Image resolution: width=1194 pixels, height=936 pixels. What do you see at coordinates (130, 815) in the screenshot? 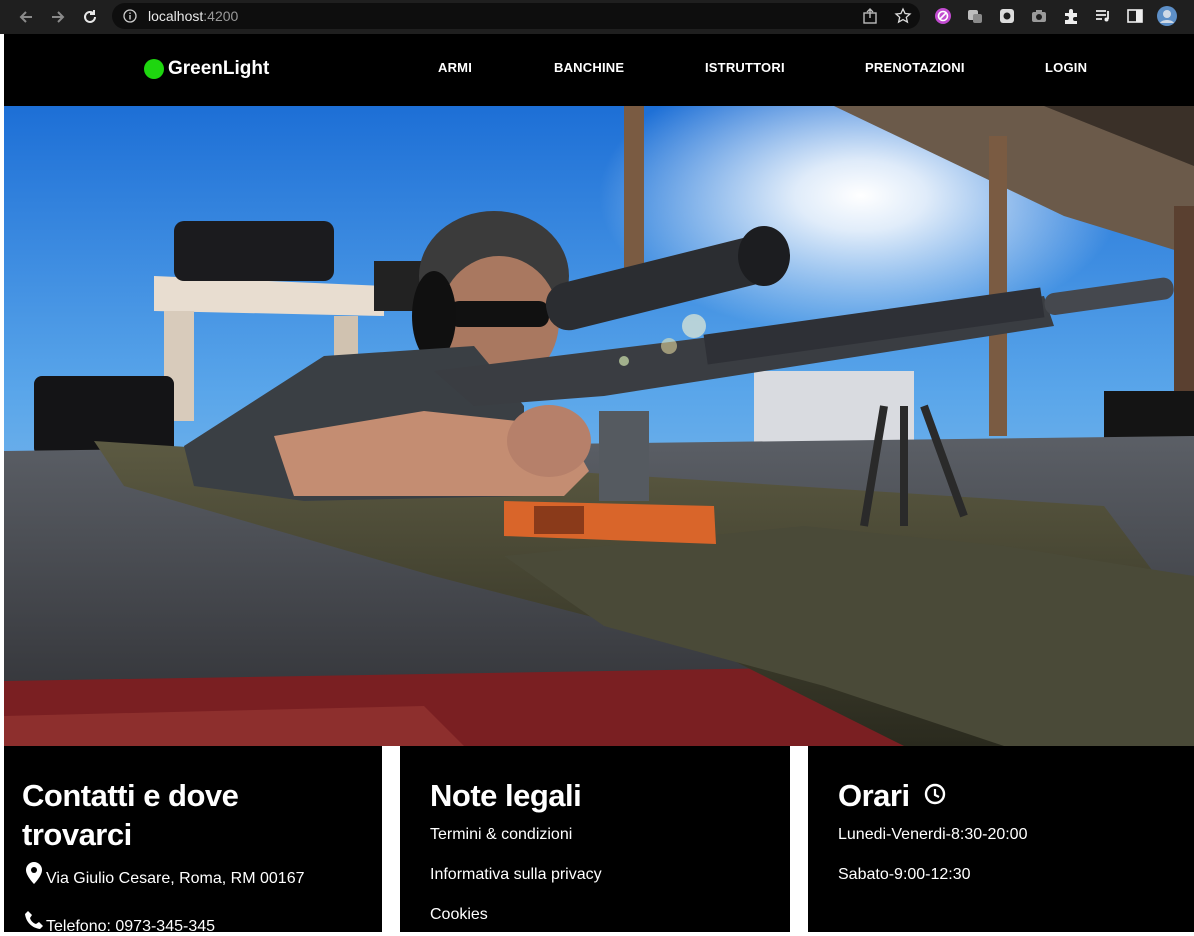
I see `contacts-title: Contatti e dove trovarci` at bounding box center [130, 815].